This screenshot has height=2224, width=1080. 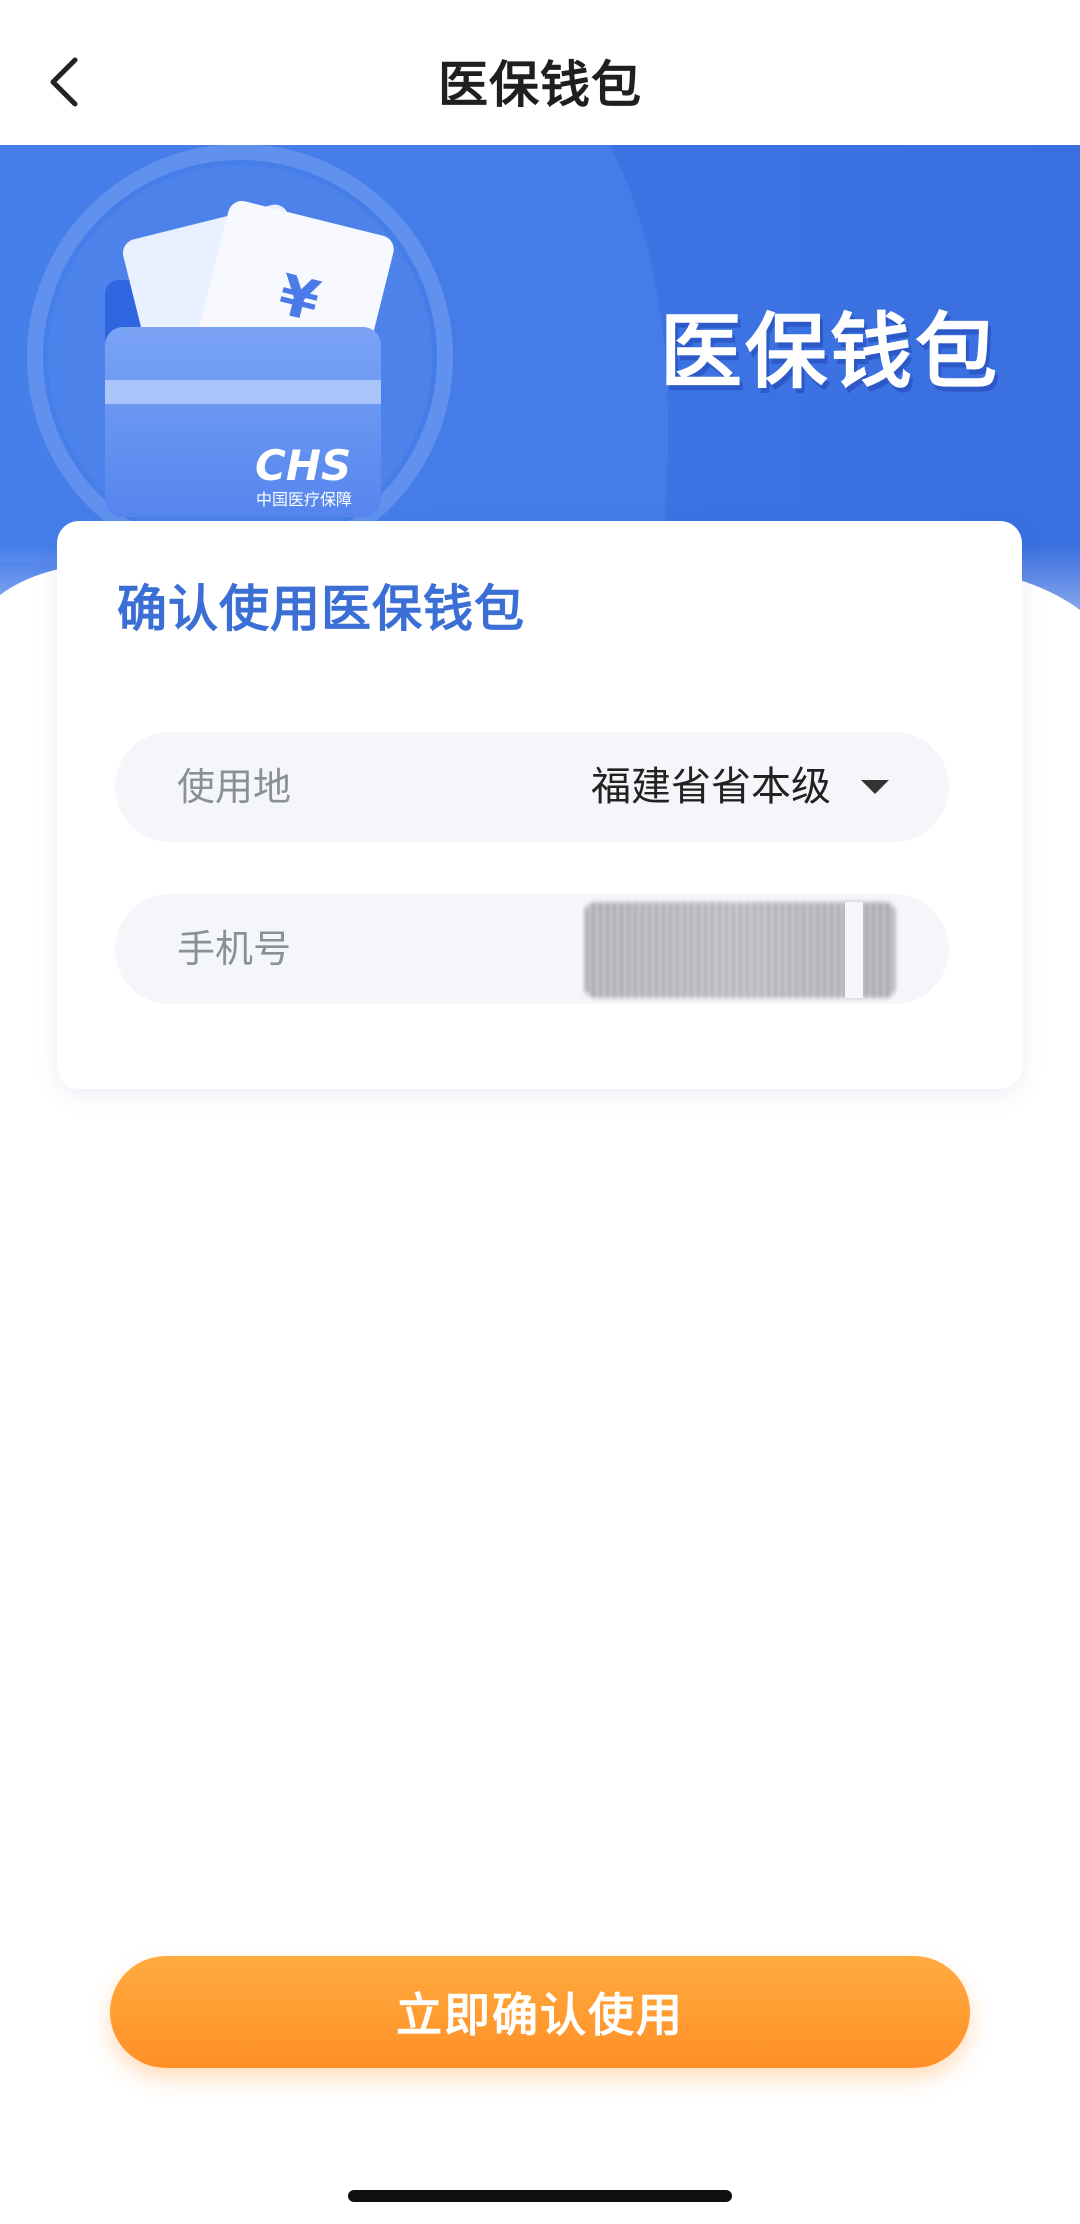 I want to click on location-value: 福建省省本级, so click(x=711, y=787).